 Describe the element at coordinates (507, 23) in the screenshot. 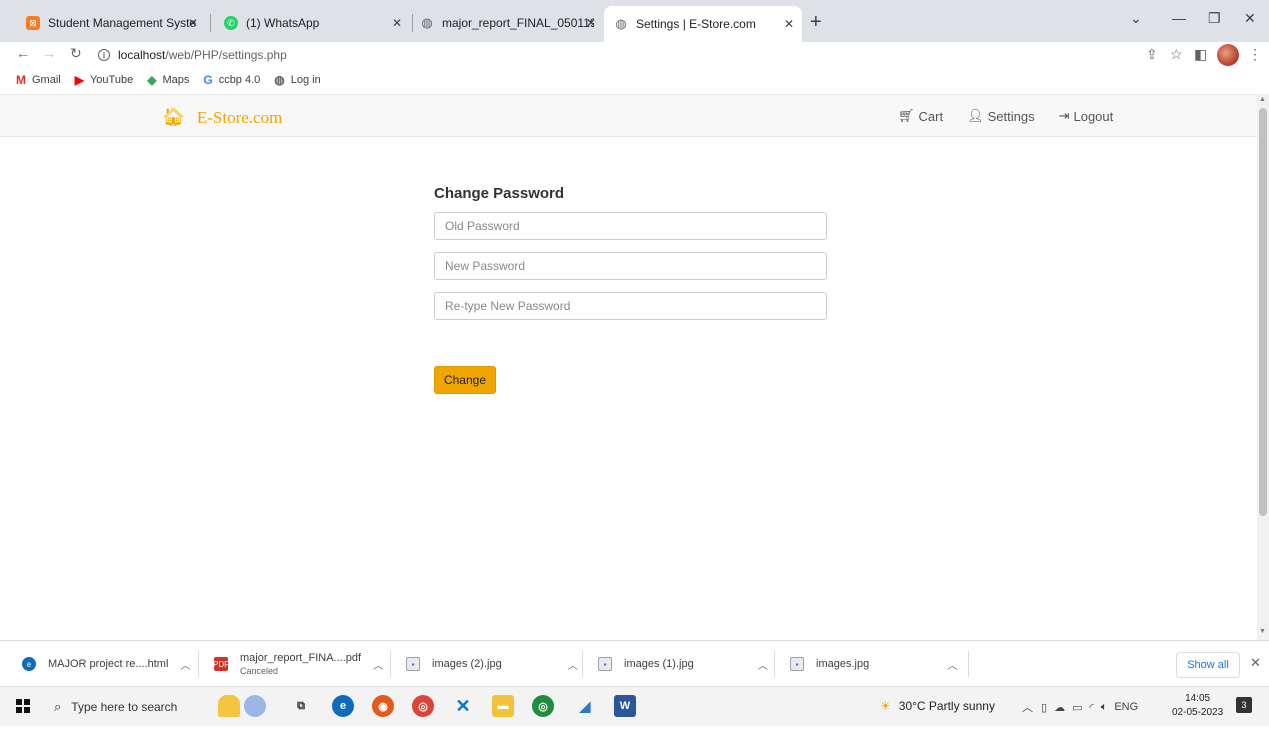

I see `tab-major-report-pdf: ◍ major_report_FINAL_050119.pdf ✕` at that location.